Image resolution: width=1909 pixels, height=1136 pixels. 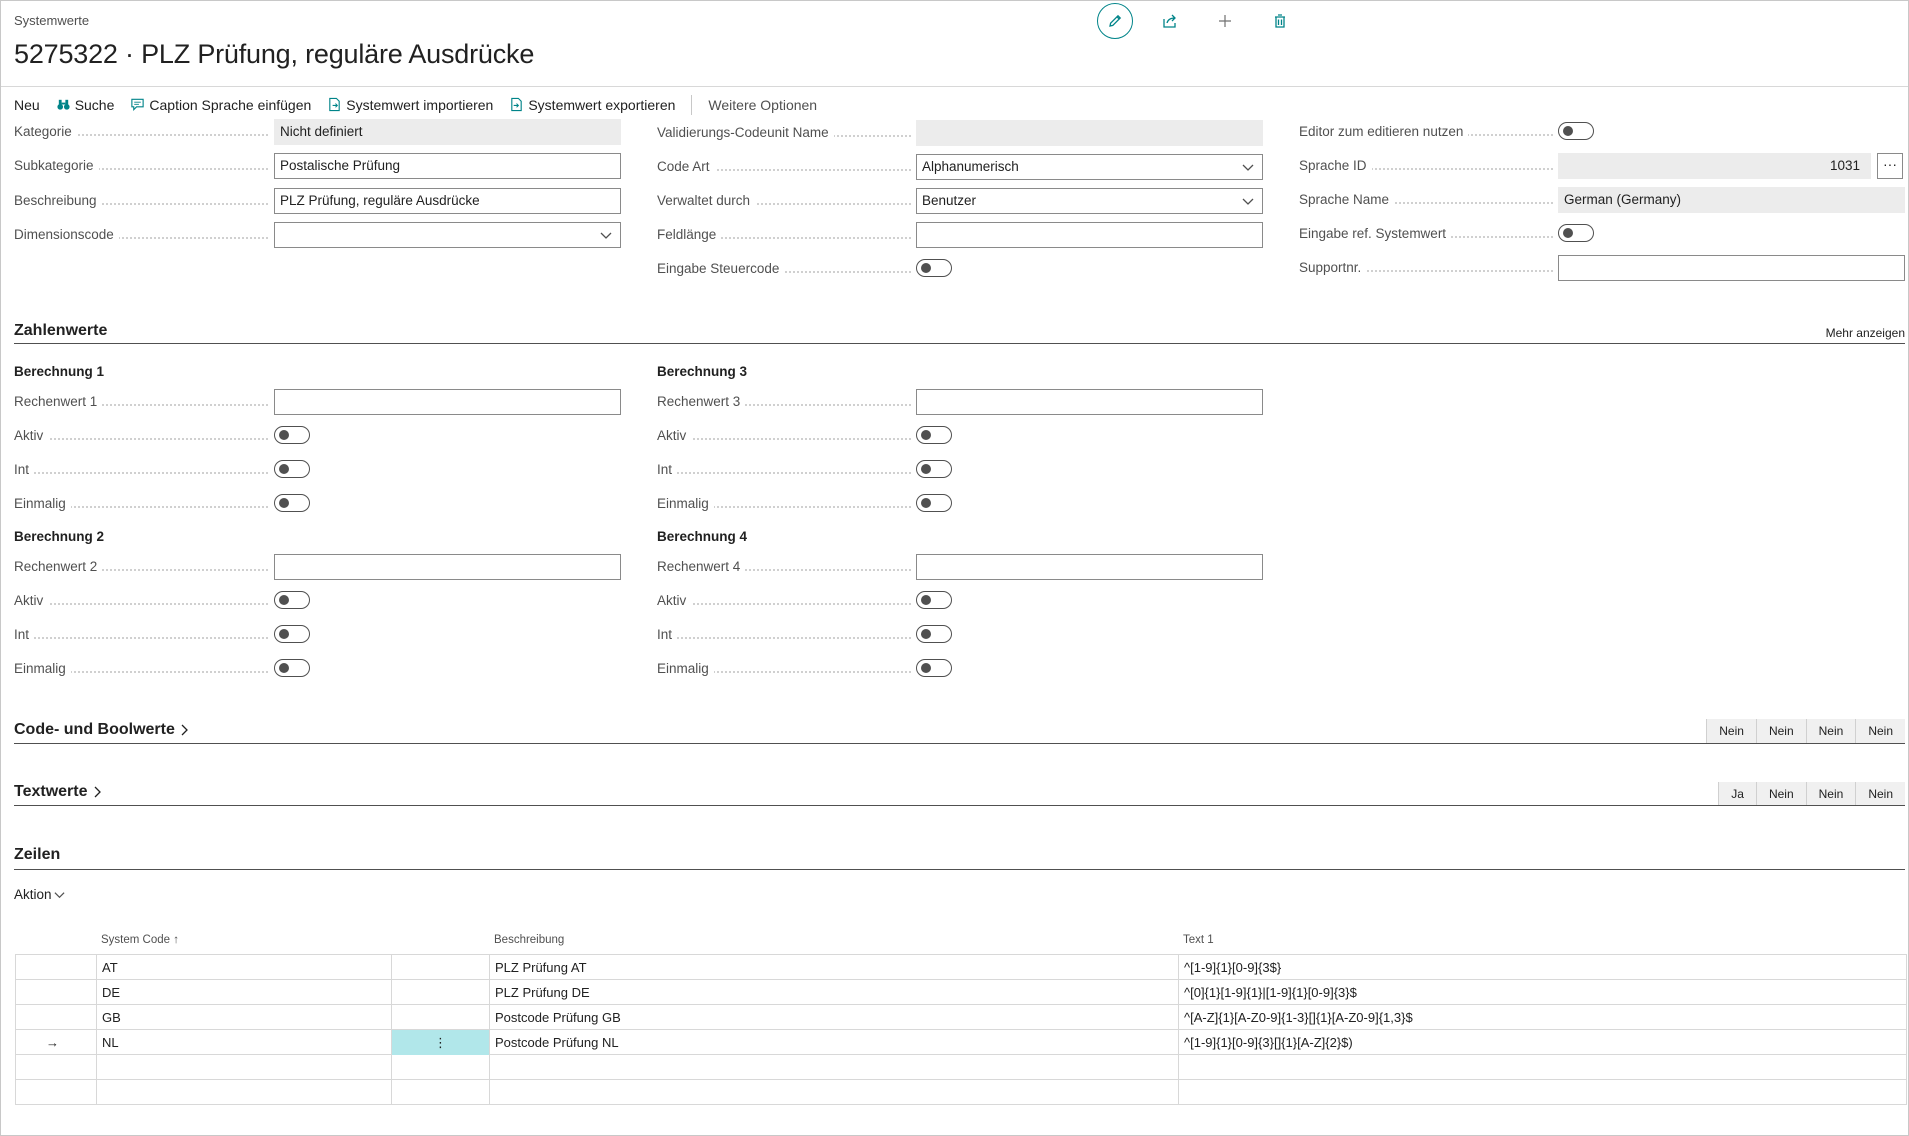 I want to click on subkategorie-field: Postalische Prüfung, so click(x=447, y=166).